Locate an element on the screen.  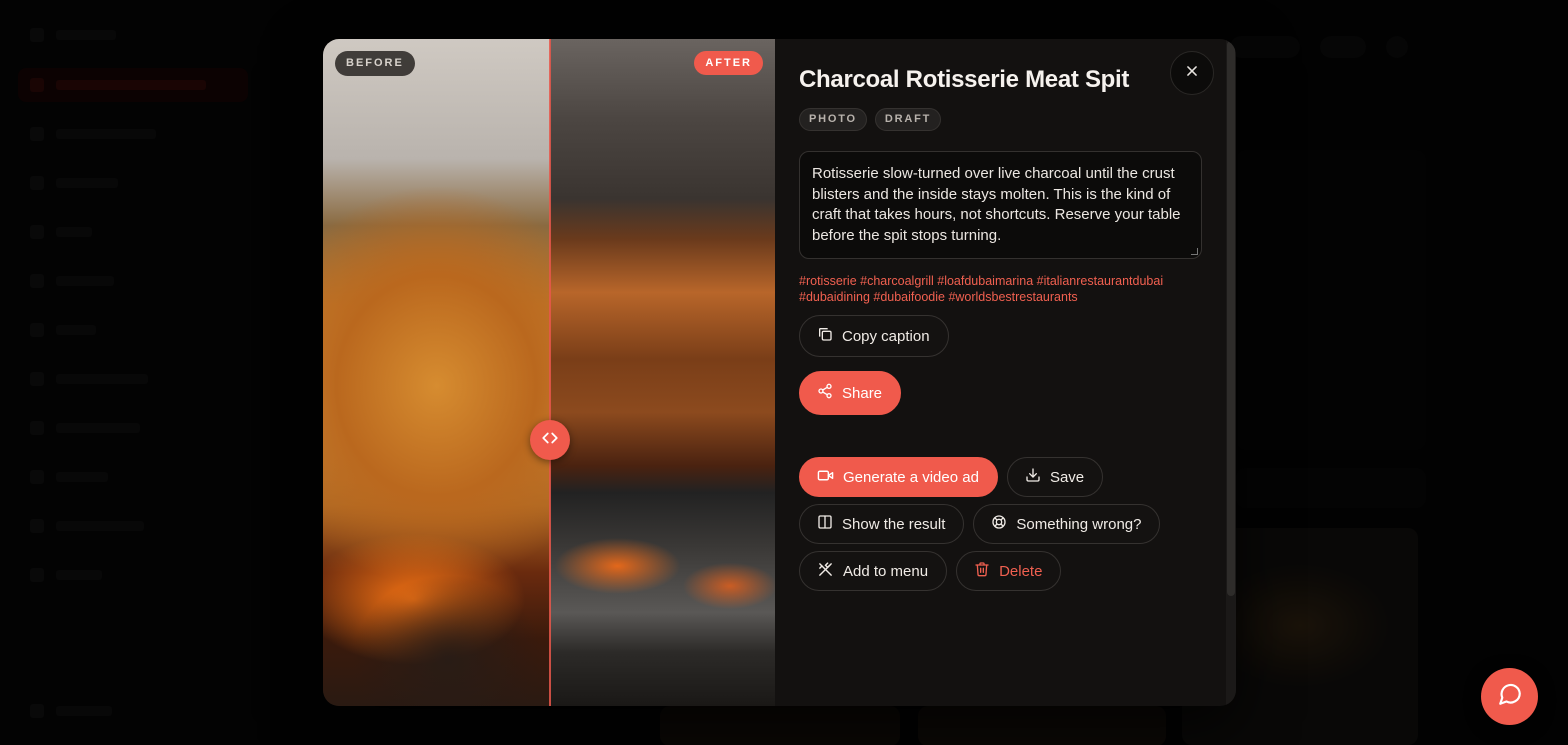
after-photo is located at coordinates (662, 372).